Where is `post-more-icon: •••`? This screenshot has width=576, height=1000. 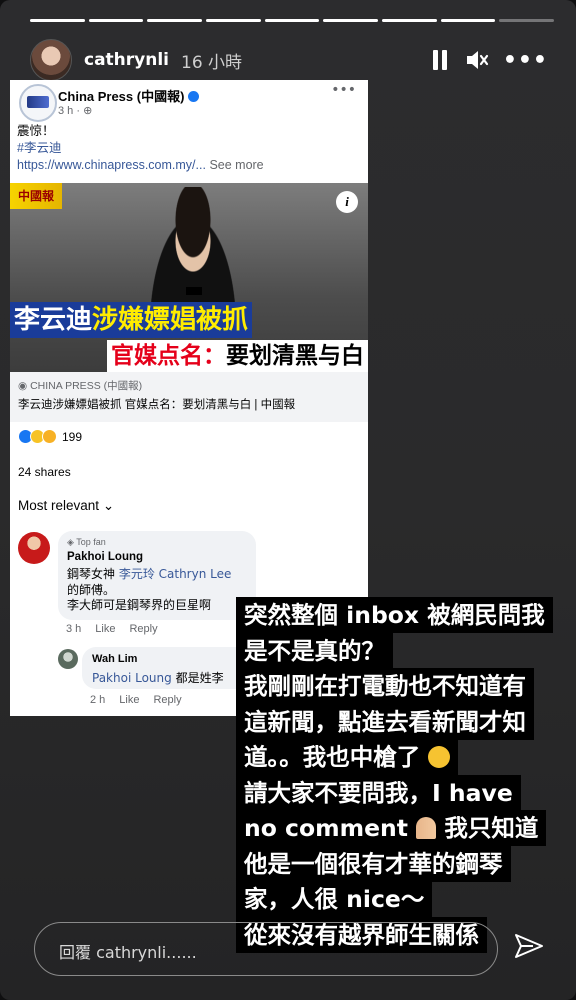
post-more-icon: ••• is located at coordinates (343, 90).